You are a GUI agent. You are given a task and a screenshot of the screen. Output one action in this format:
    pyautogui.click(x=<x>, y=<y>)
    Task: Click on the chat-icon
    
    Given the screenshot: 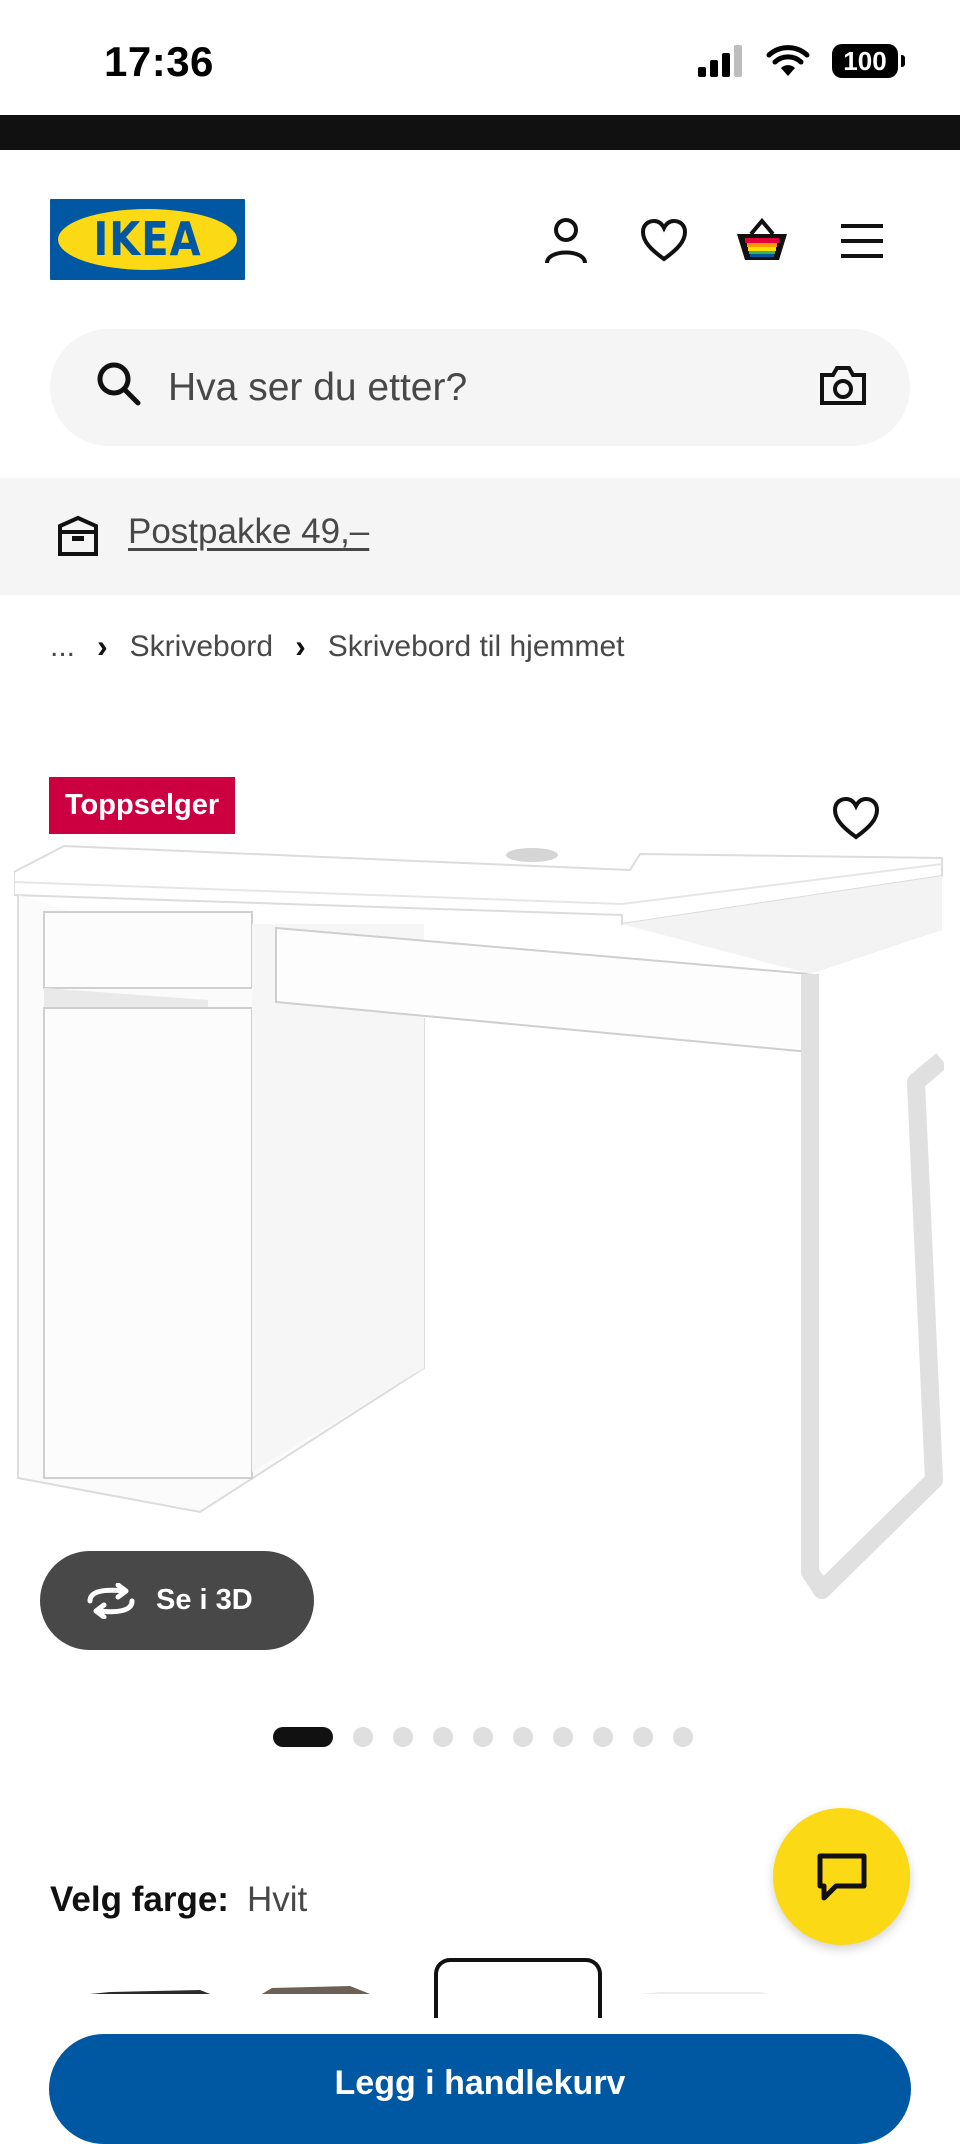 What is the action you would take?
    pyautogui.click(x=841, y=1876)
    